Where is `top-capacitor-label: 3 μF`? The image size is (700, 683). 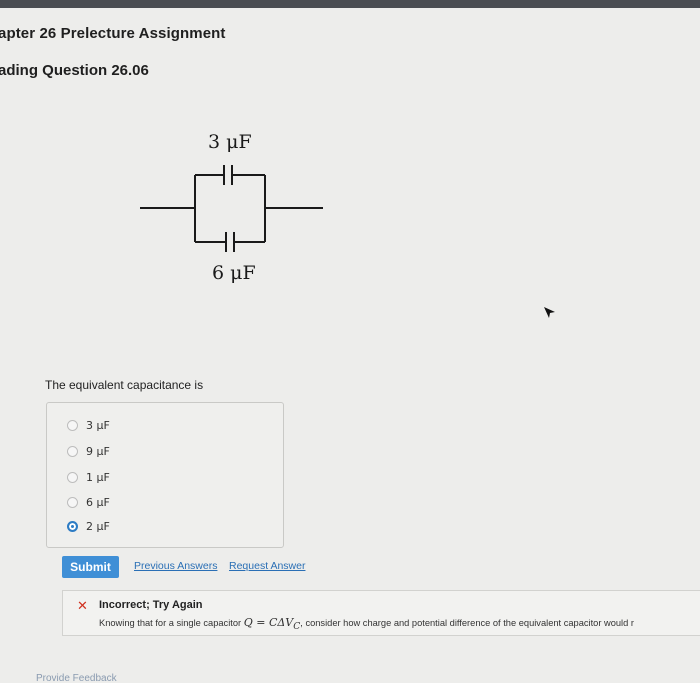 top-capacitor-label: 3 μF is located at coordinates (230, 142).